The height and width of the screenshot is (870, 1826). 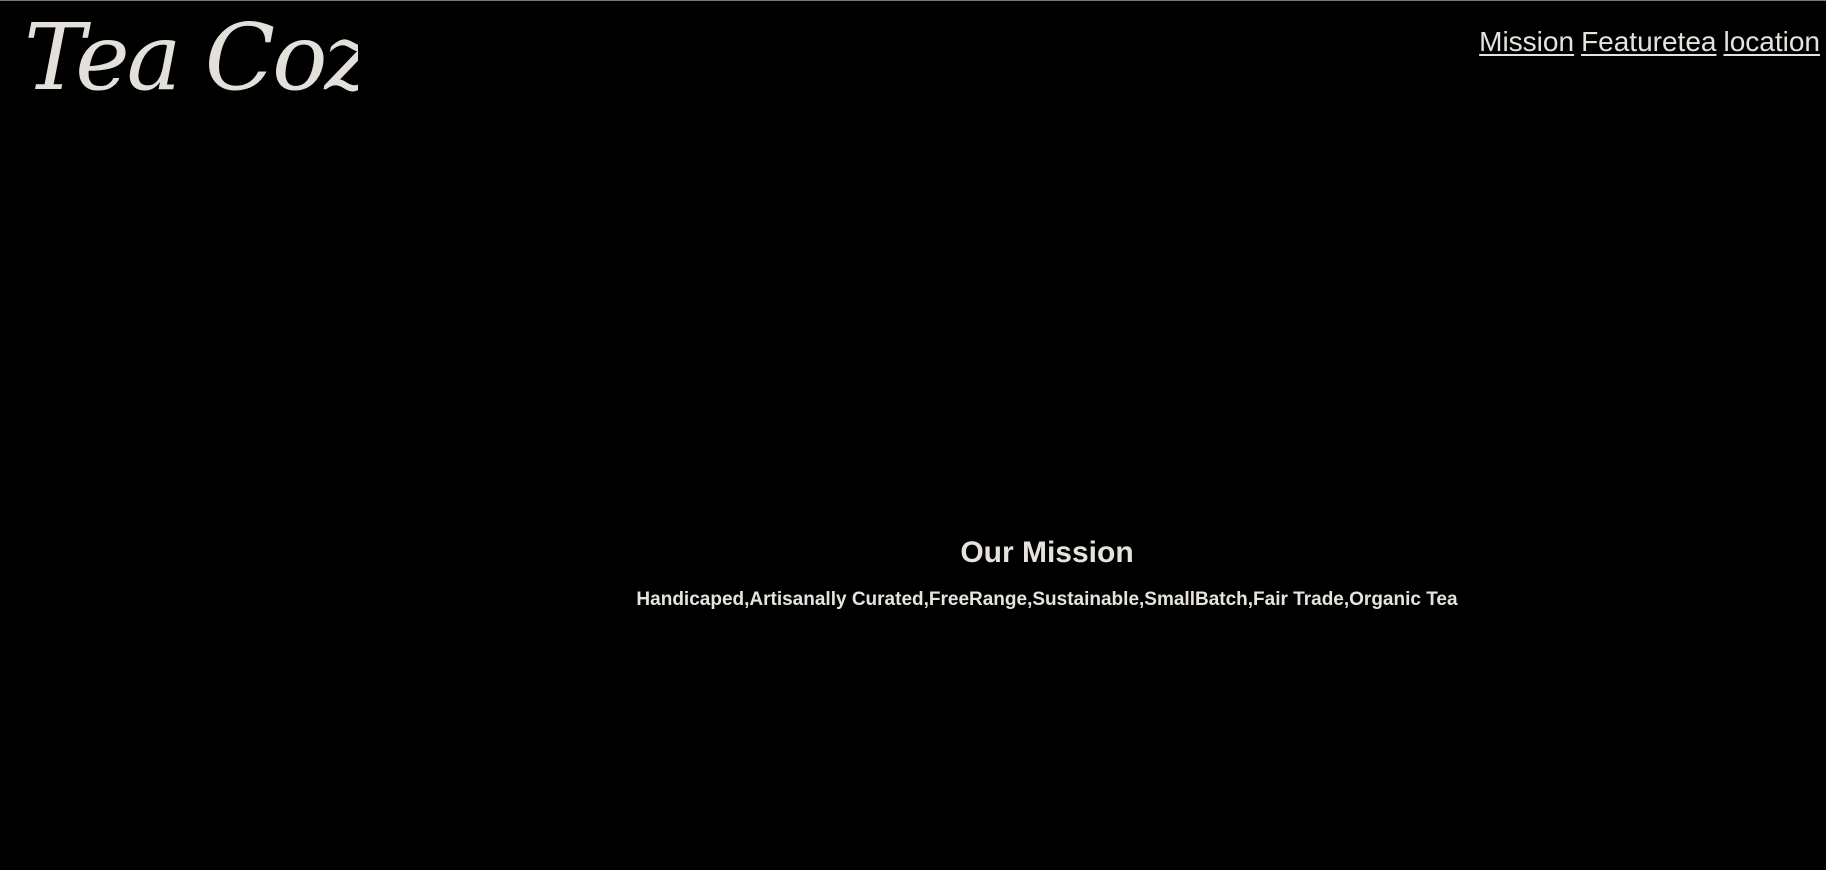 I want to click on nav-link-location: location, so click(x=1771, y=42).